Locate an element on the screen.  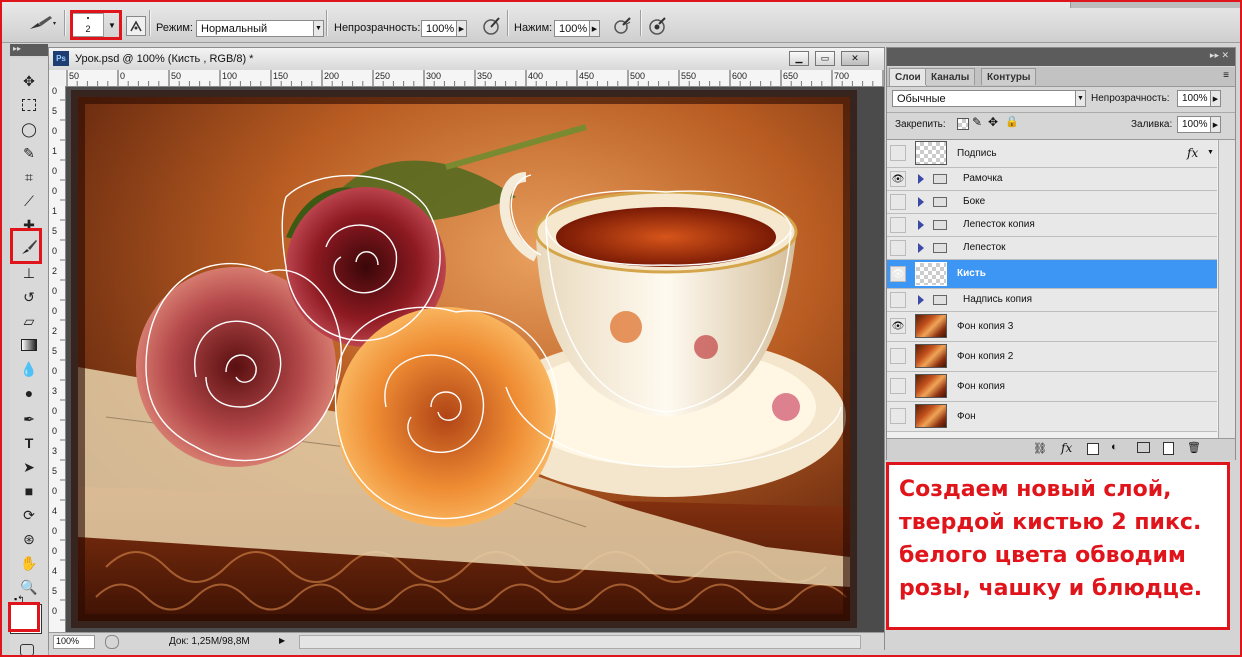
layer-name: Фон копия 3 is located at coordinates (985, 326).